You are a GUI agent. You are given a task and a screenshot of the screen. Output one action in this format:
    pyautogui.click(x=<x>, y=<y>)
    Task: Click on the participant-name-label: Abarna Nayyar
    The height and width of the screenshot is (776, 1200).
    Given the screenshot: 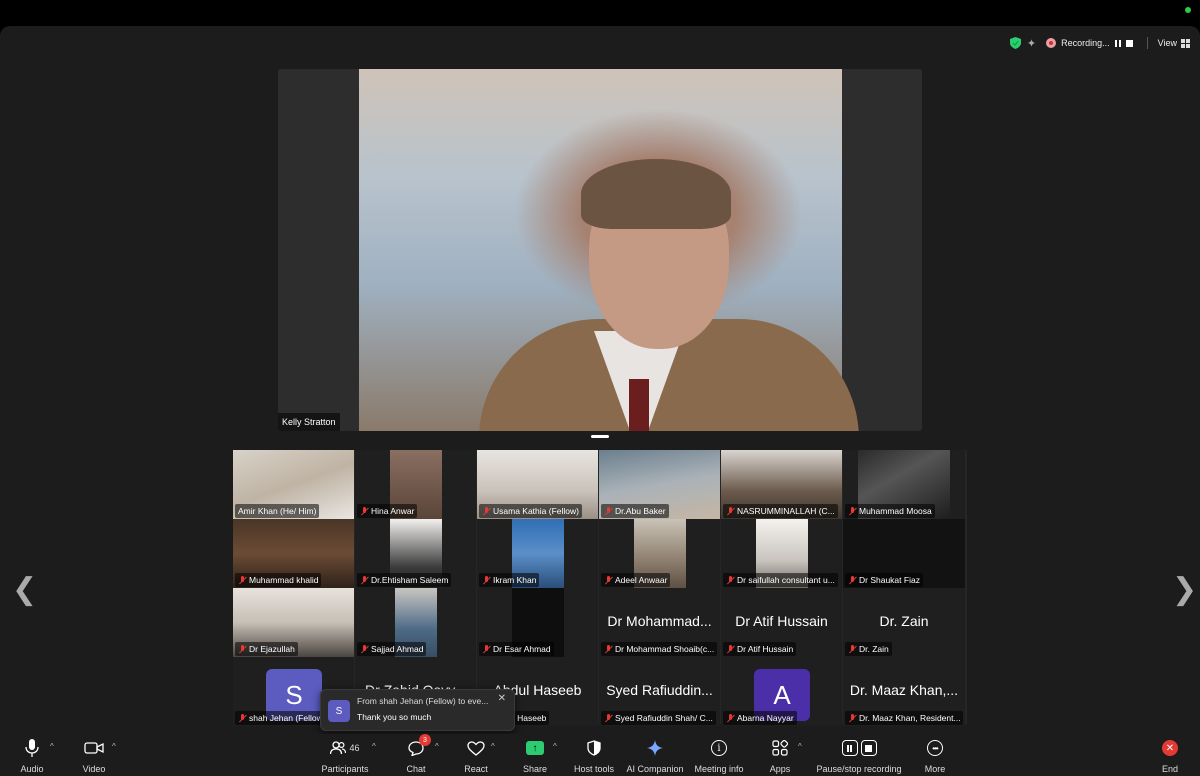 What is the action you would take?
    pyautogui.click(x=760, y=718)
    